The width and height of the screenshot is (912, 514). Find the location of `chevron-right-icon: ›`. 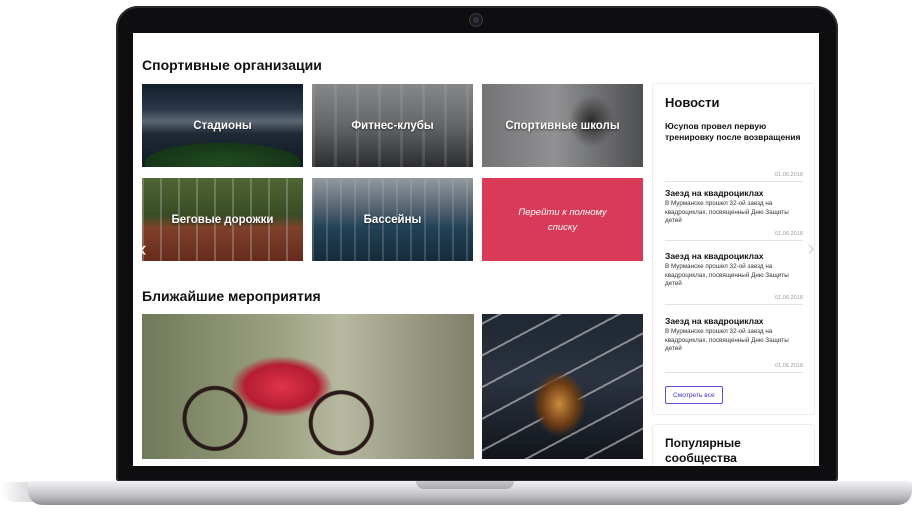

chevron-right-icon: › is located at coordinates (811, 247).